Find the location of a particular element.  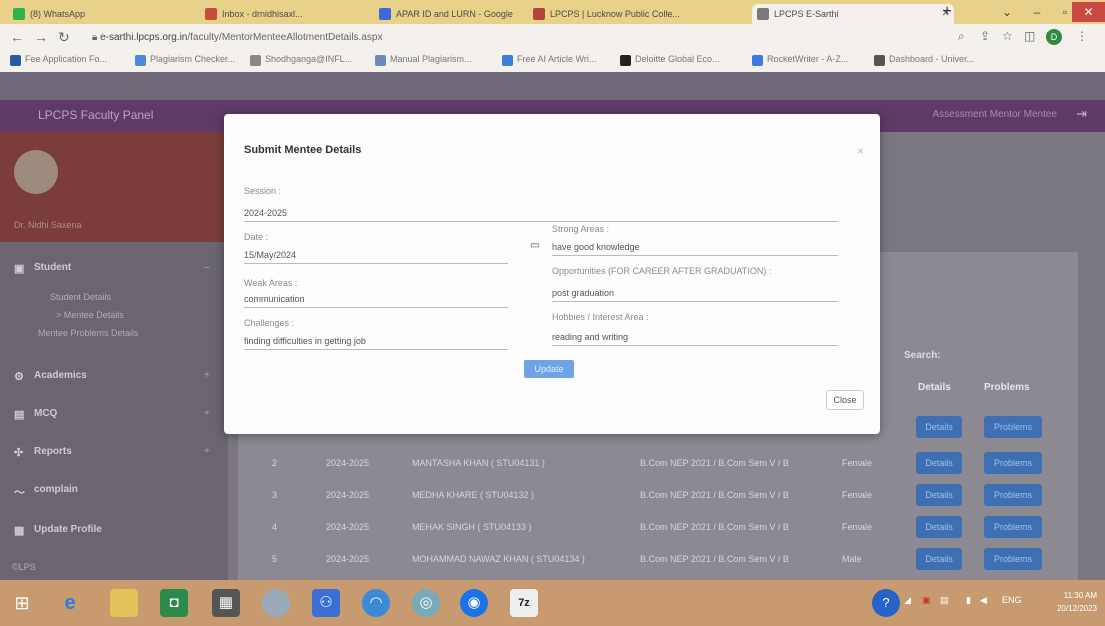

sidebar-item-complain: 〜 complain is located at coordinates (46, 491).